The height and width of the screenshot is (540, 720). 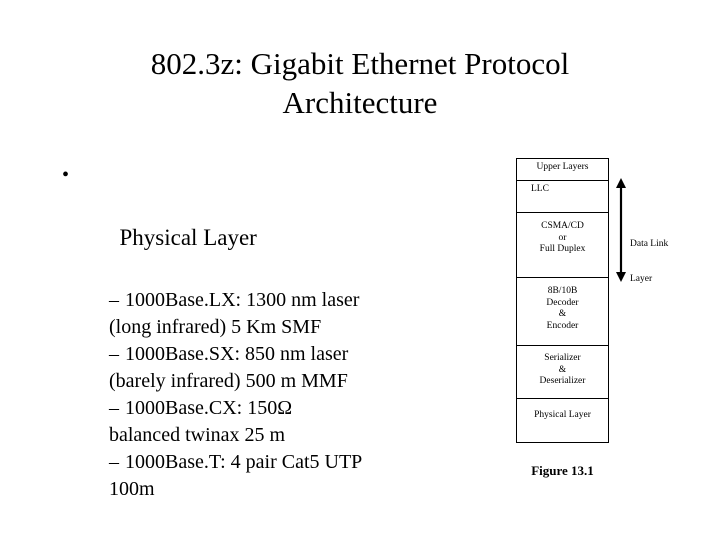 What do you see at coordinates (562, 381) in the screenshot?
I see `stack-box-label-line-3: Deserializer` at bounding box center [562, 381].